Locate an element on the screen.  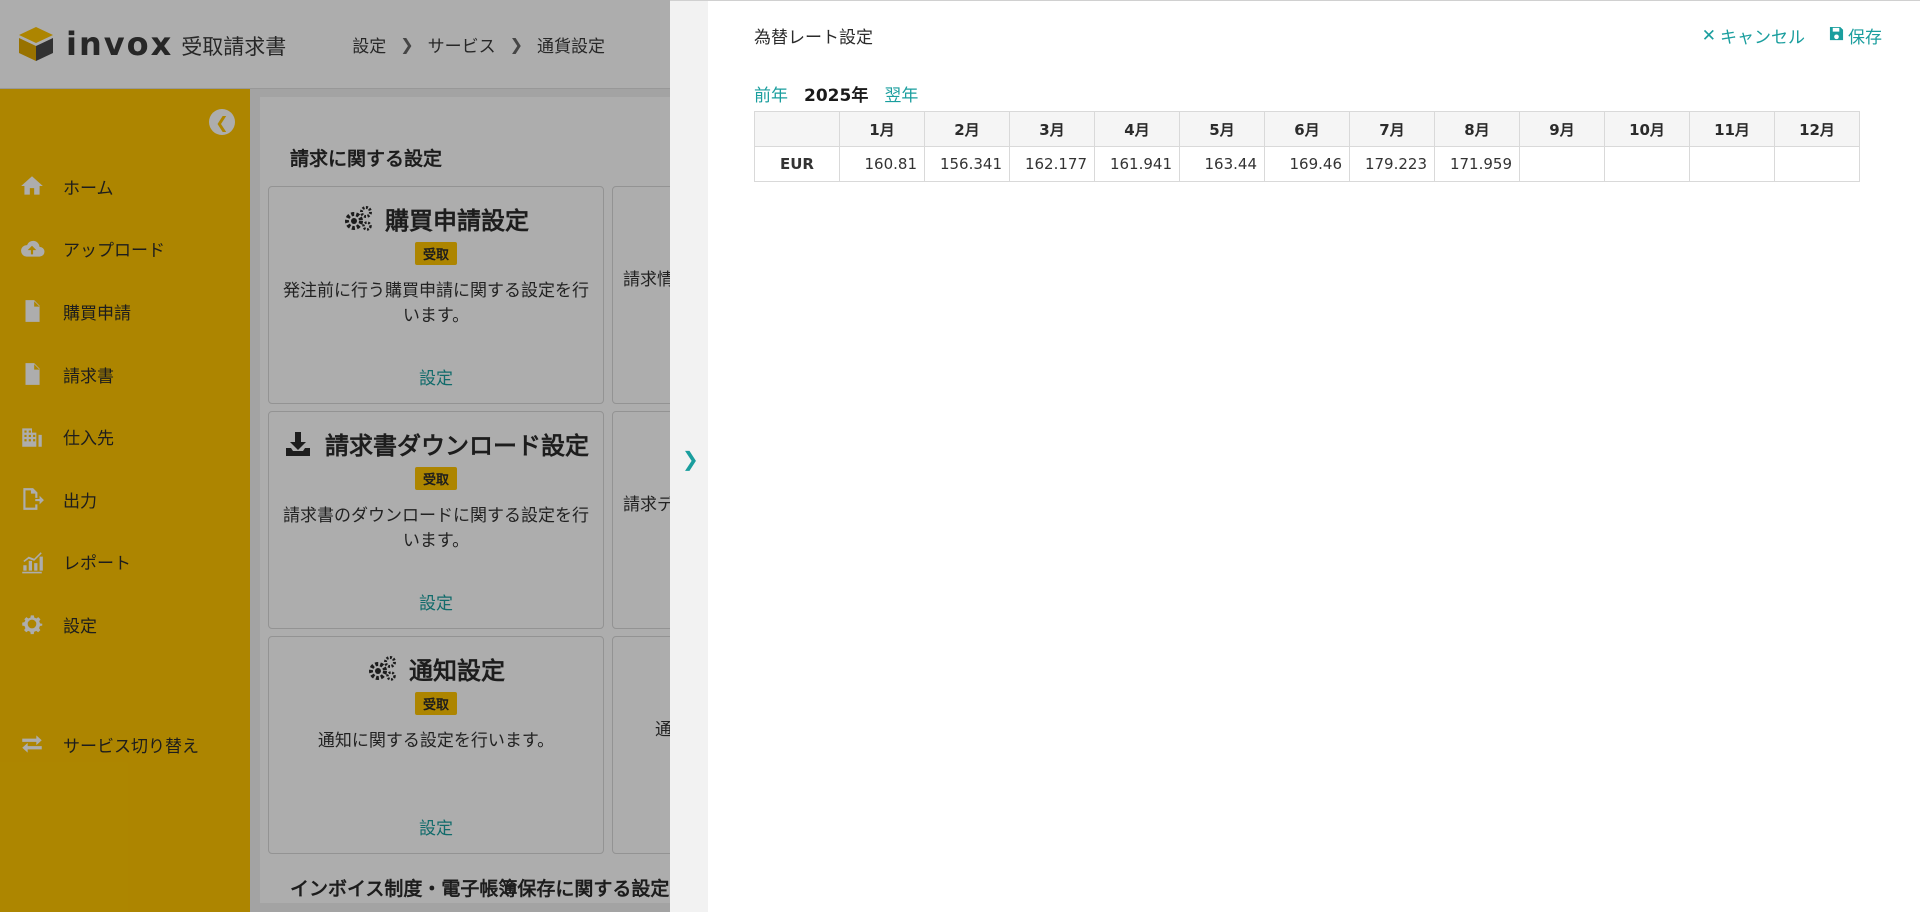
drawer-close-handle: ❯ is located at coordinates (689, 456).